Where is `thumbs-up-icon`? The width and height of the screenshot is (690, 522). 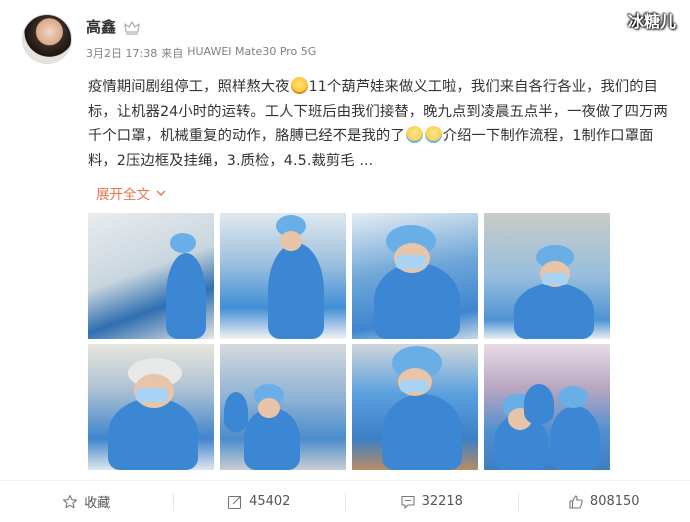
thumbs-up-icon is located at coordinates (576, 501).